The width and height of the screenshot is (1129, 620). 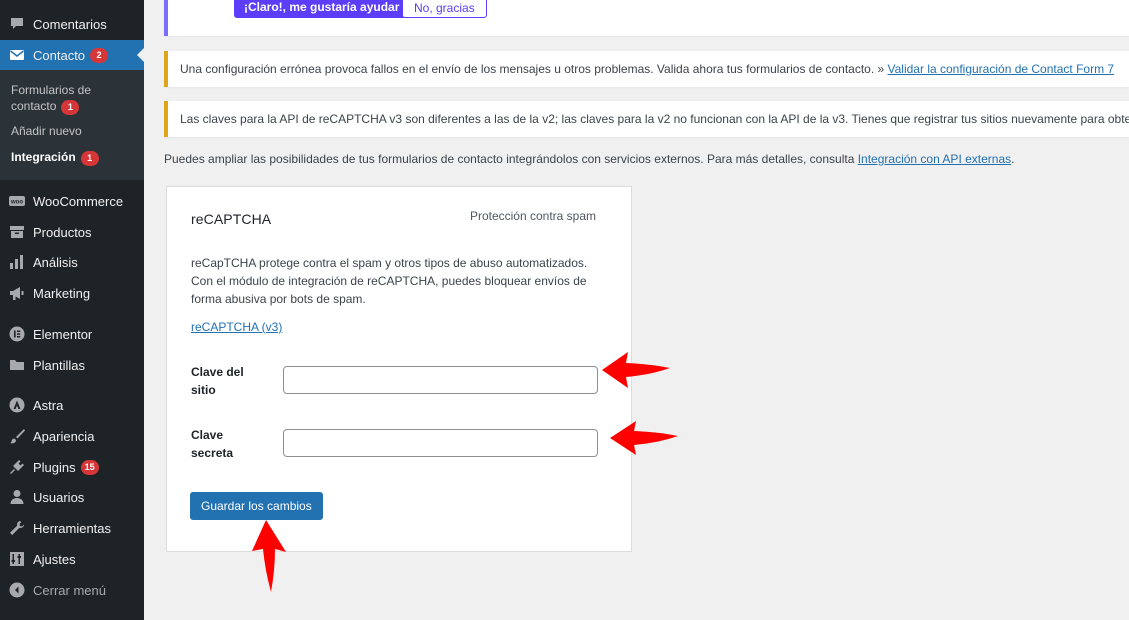 I want to click on sidebar-item-ajustes: Ajustes, so click(x=72, y=559).